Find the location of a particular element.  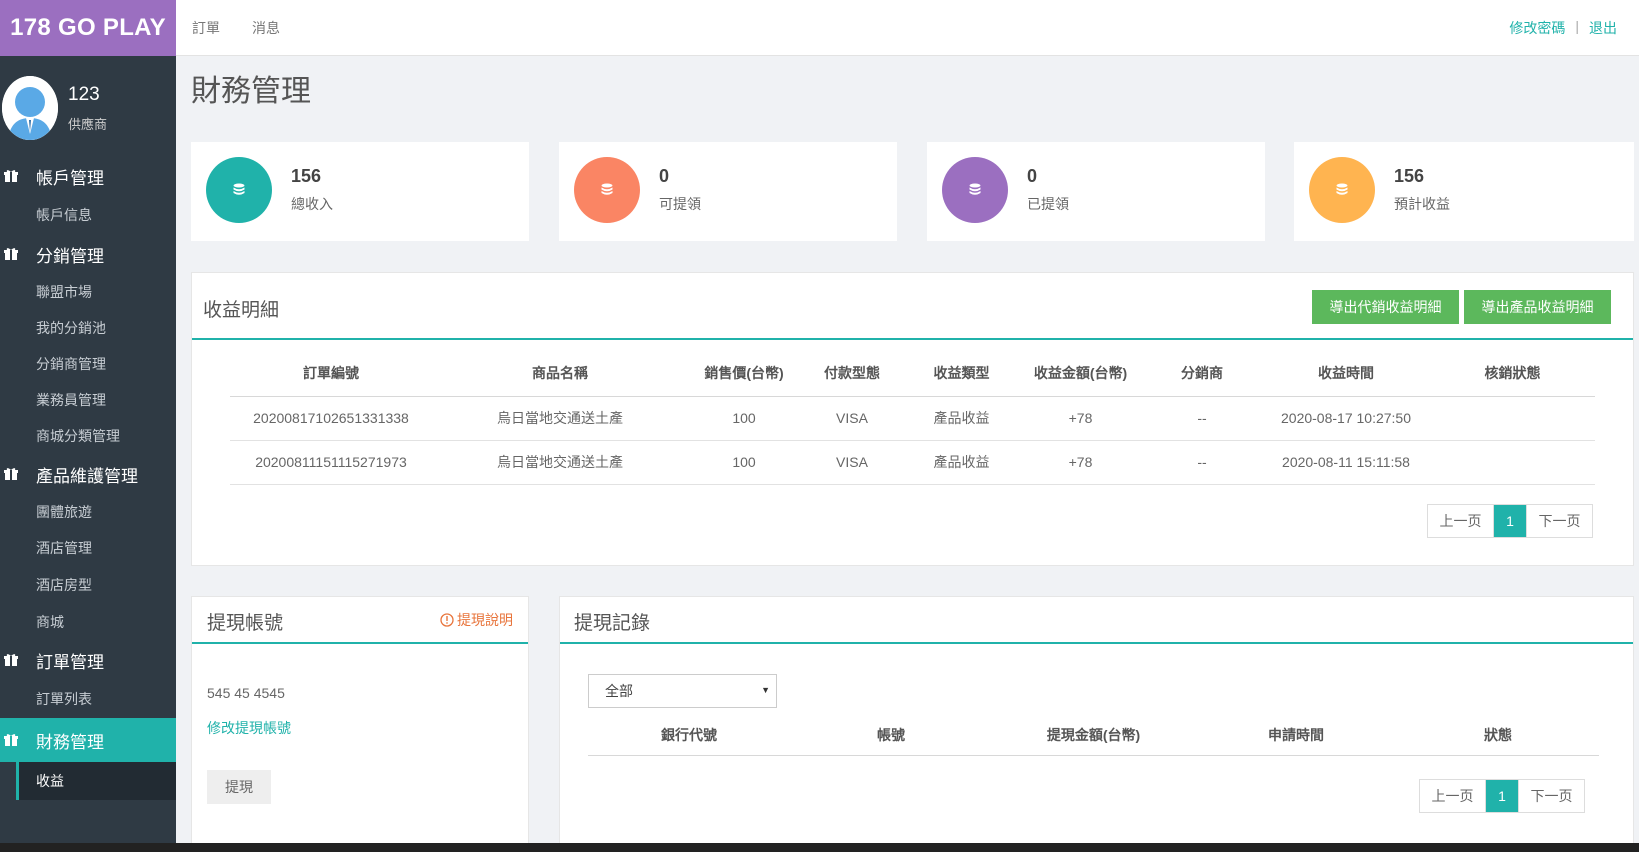

user-actions: 修改密碼 | 退出 is located at coordinates (1563, 28).